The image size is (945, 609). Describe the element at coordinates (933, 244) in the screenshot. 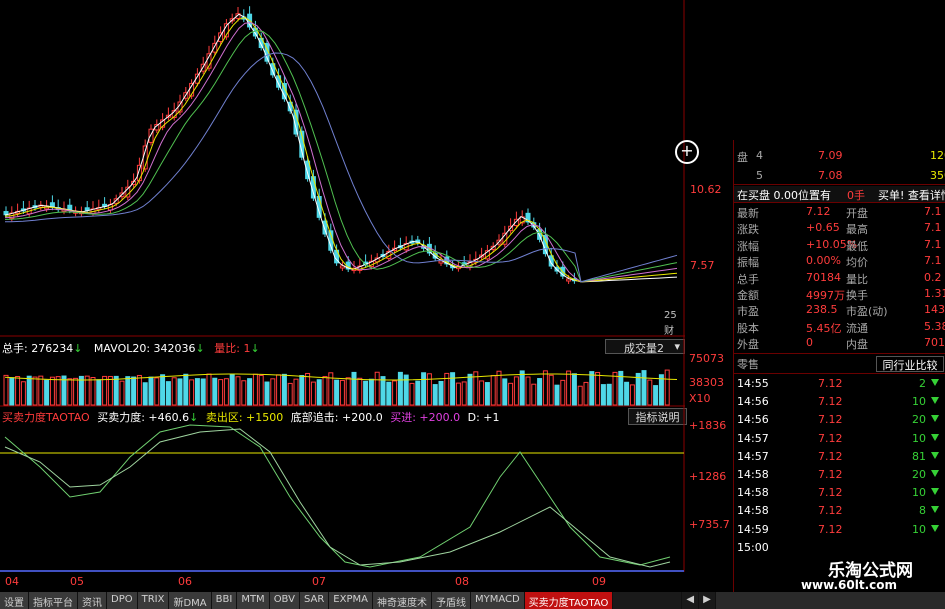

I see `stat-value: 7.1` at that location.